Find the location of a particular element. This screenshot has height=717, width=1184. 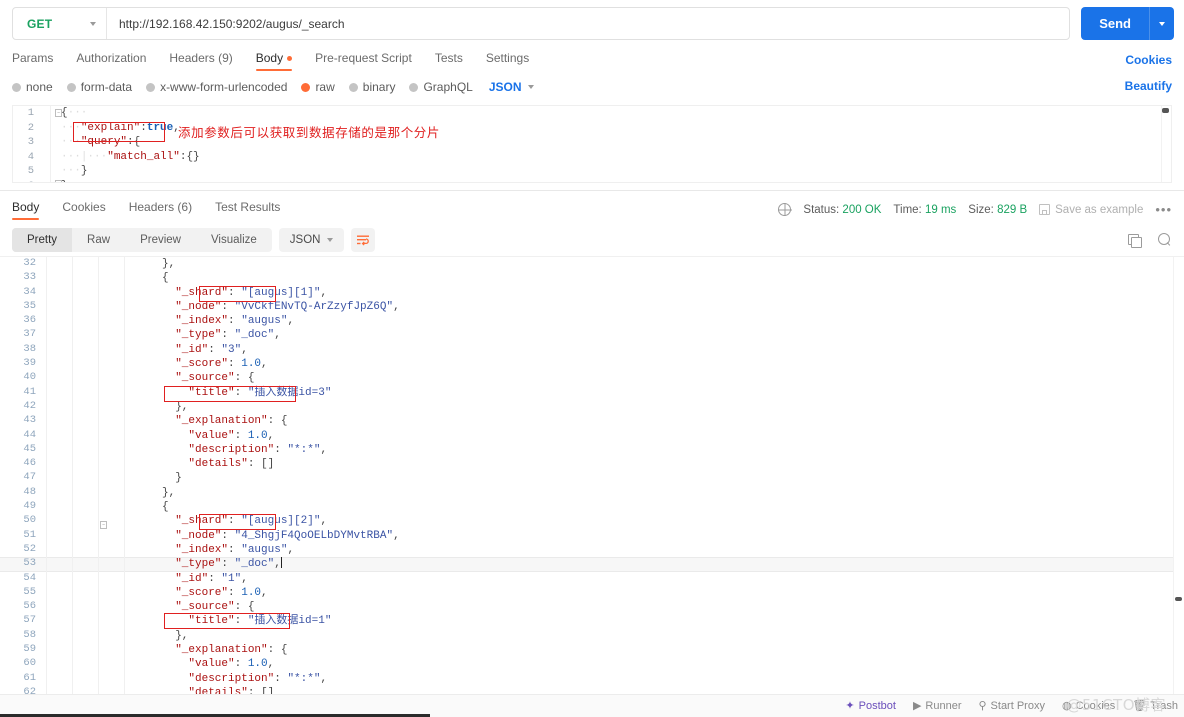

url-input is located at coordinates (588, 23).